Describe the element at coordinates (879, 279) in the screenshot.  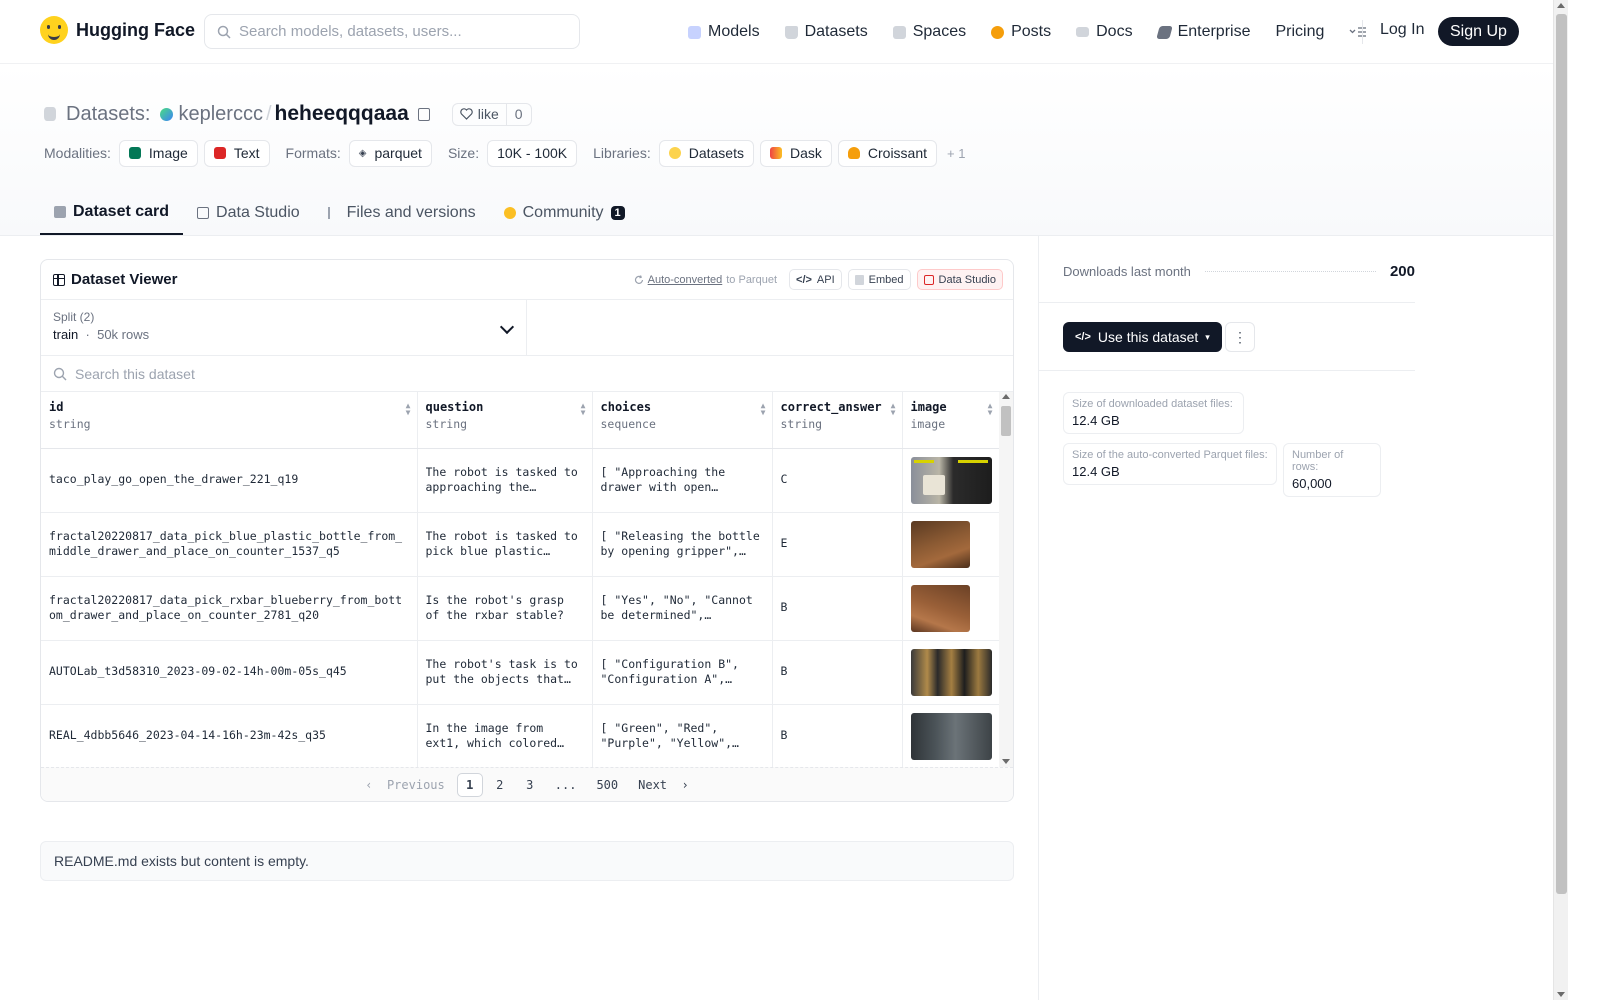
I see `embed-button: Embed` at that location.